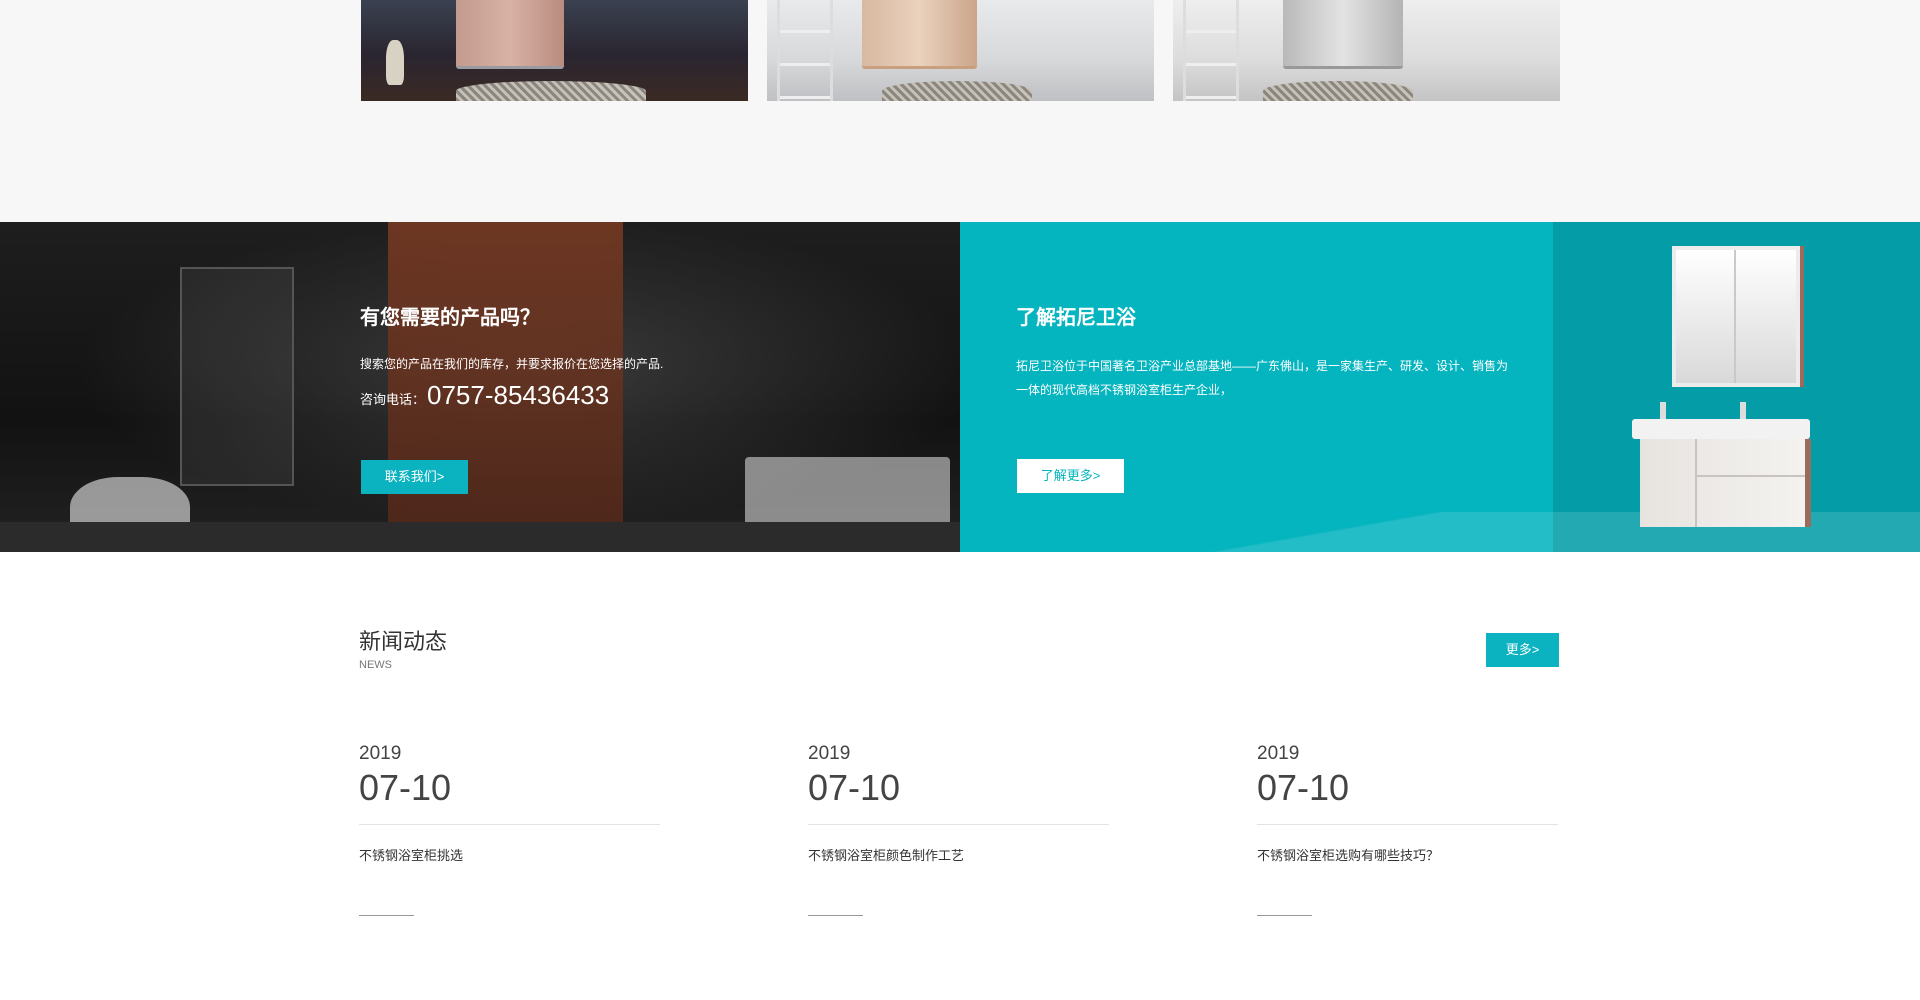  Describe the element at coordinates (509, 829) in the screenshot. I see `news-item: 2019 07-10 不锈钢浴室柜挑选` at that location.